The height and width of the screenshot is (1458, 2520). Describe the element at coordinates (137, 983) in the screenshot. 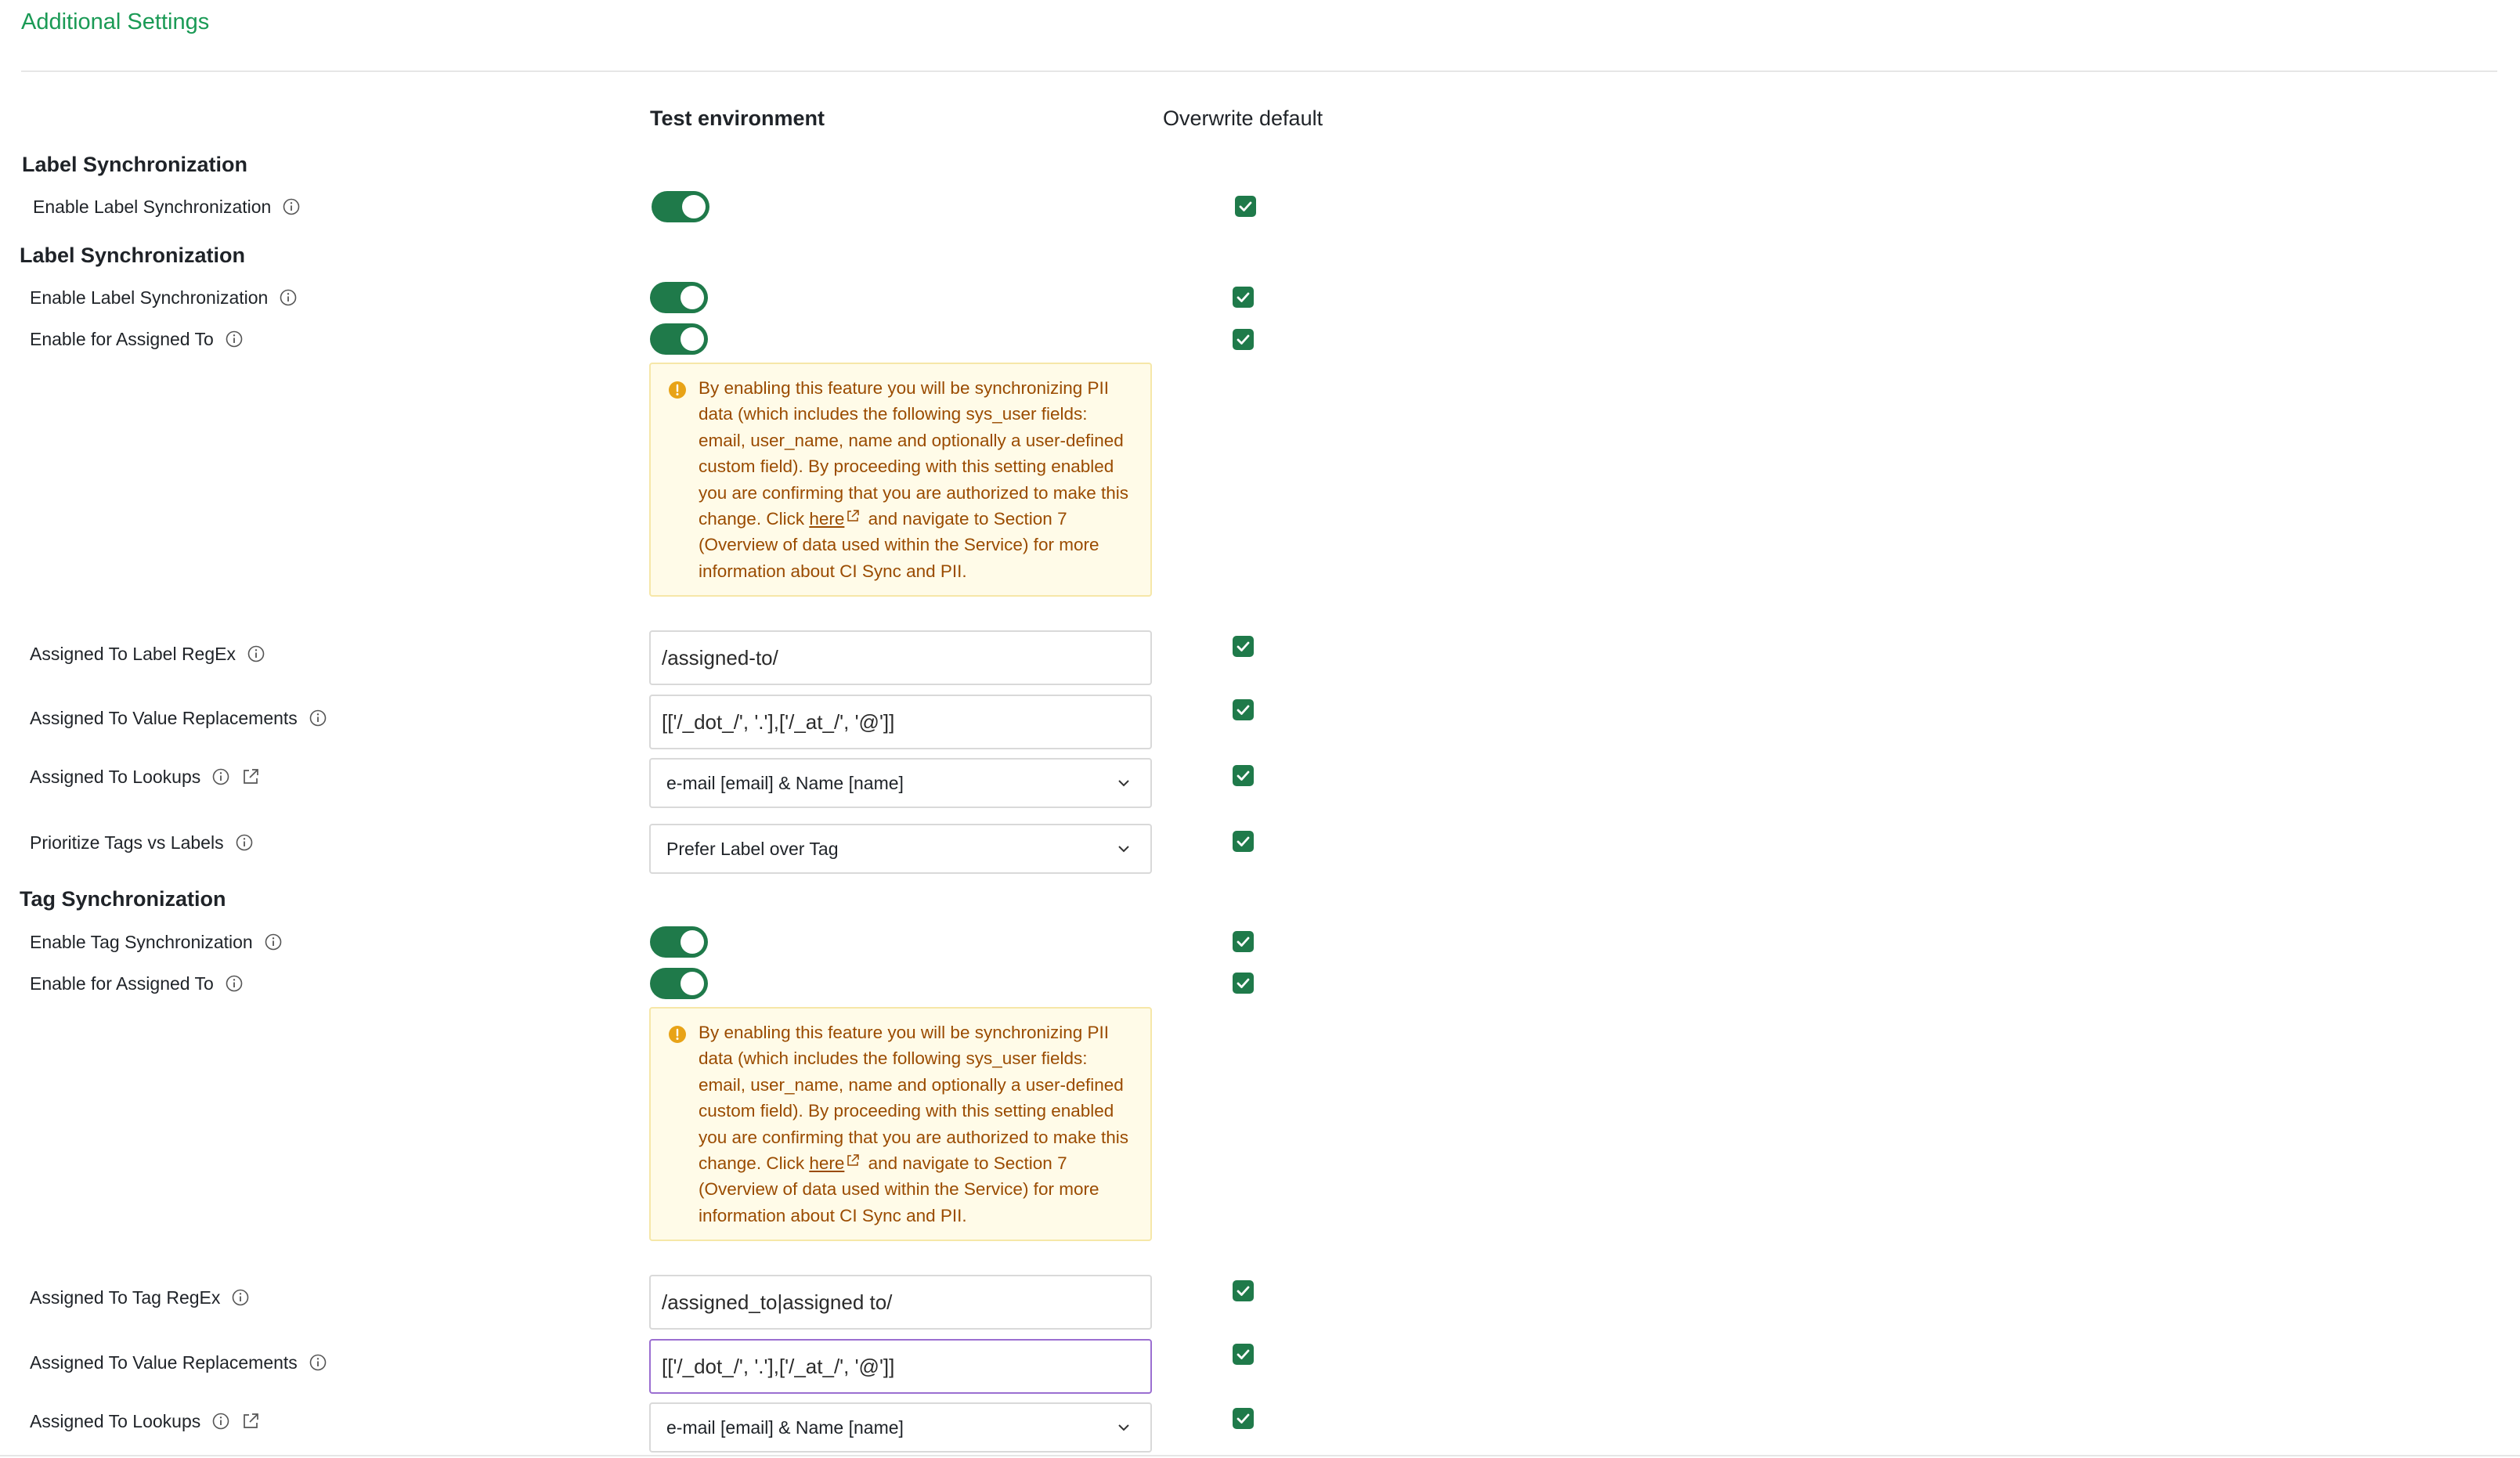

I see `label-enable-for-assigned-to-2: Enable for Assigned To` at that location.